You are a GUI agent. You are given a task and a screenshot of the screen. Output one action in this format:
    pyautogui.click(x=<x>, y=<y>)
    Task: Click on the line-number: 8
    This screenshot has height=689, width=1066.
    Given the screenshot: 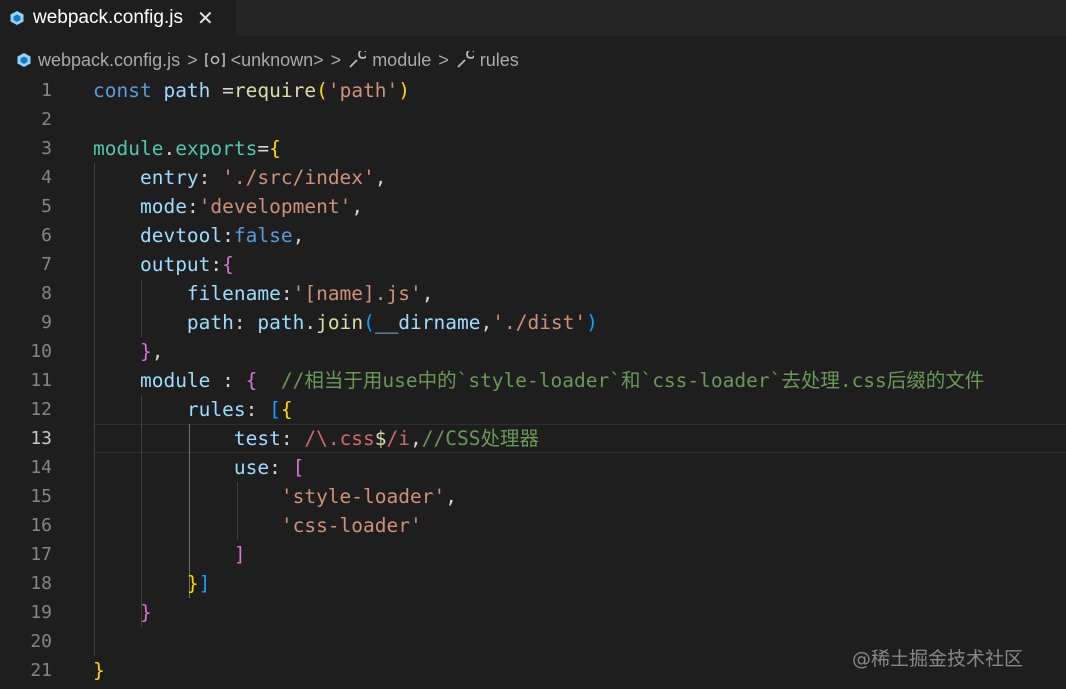 What is the action you would take?
    pyautogui.click(x=46, y=293)
    